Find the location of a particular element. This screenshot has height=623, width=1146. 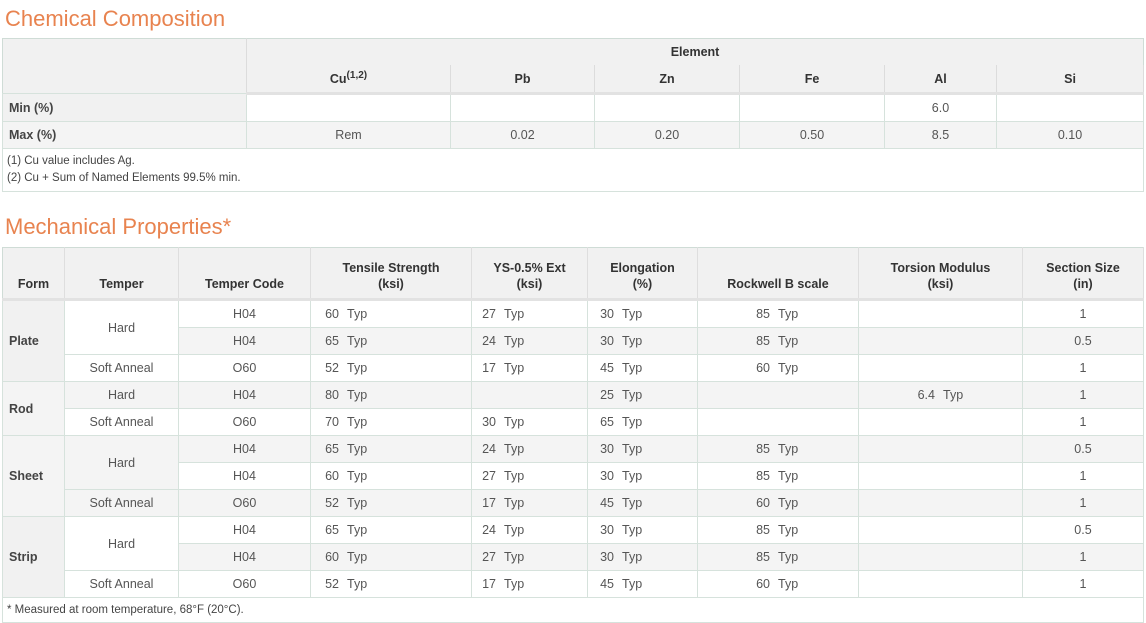

ys-value: 17 is located at coordinates (489, 503).